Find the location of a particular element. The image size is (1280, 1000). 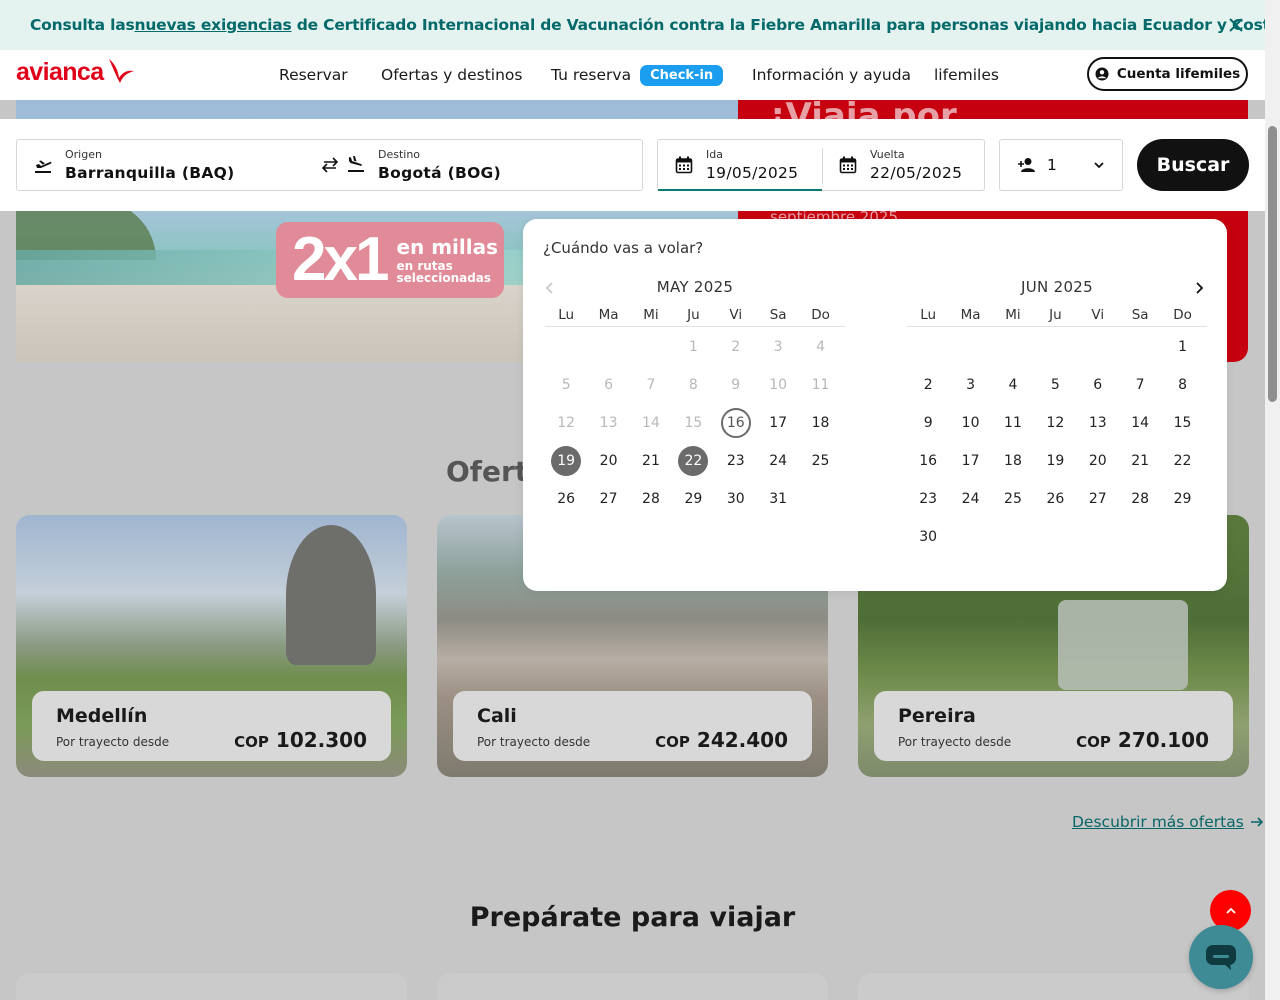

nav-tu-reserva: Tu reserva Check-in is located at coordinates (637, 75).